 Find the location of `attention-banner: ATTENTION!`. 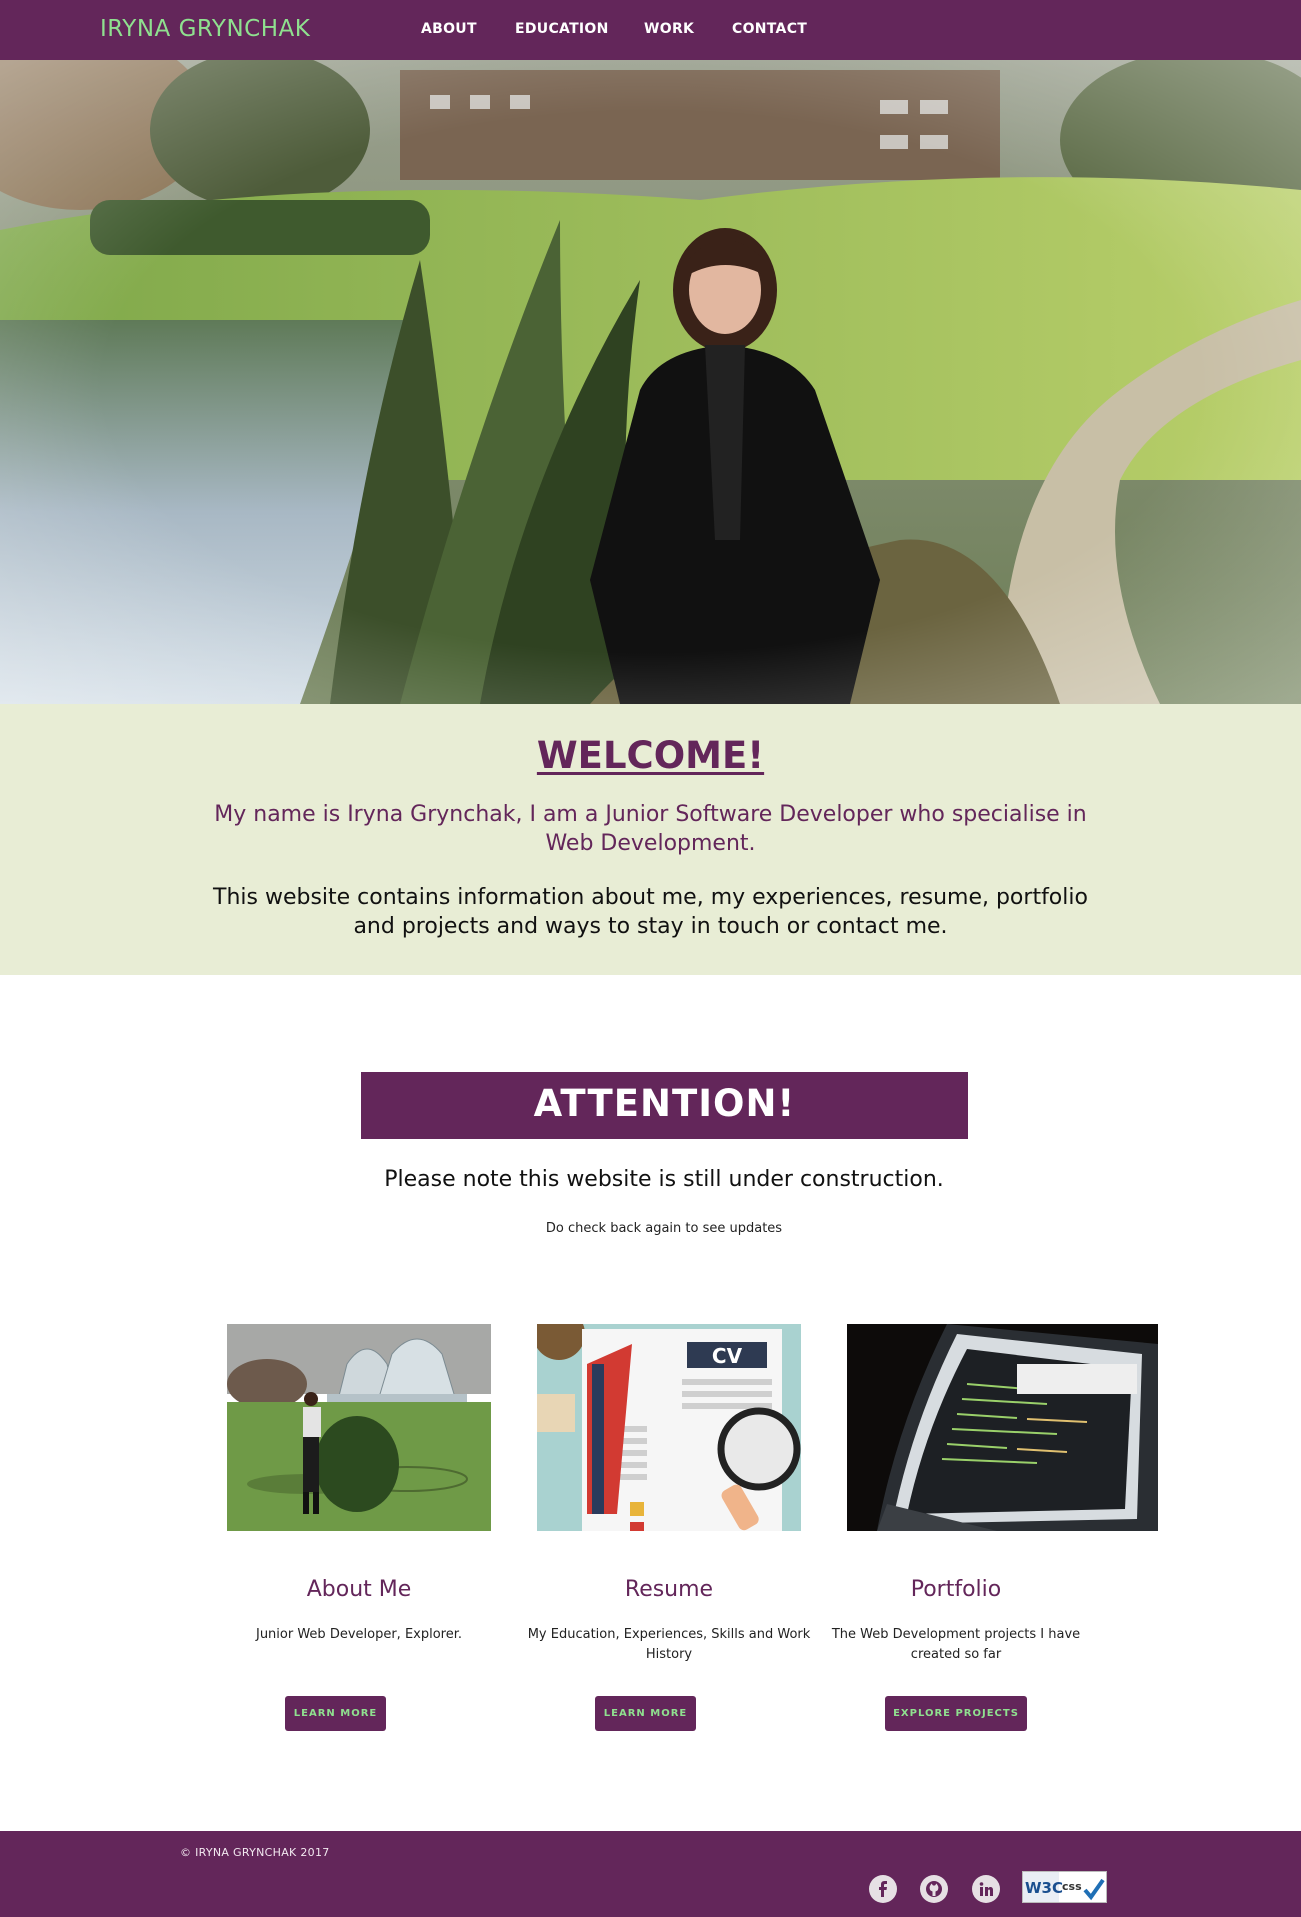

attention-banner: ATTENTION! is located at coordinates (664, 1105).